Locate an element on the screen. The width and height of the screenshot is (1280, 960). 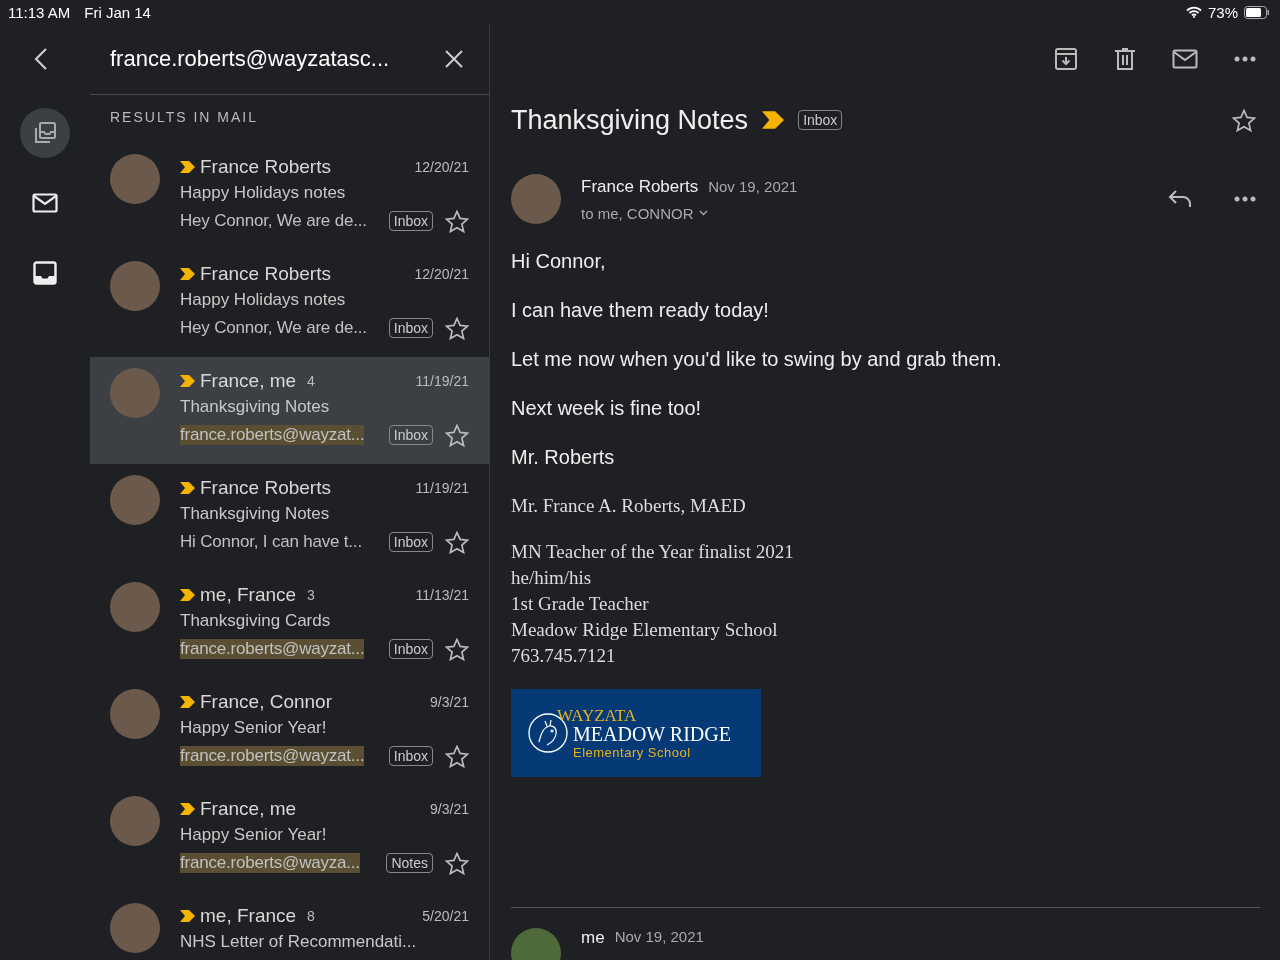
body-paragraph: Hi Connor, is located at coordinates (559, 261).